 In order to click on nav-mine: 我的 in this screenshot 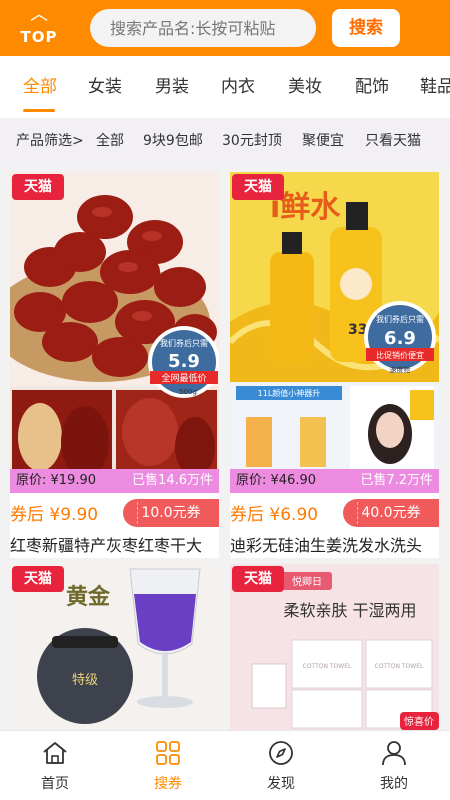, I will do `click(394, 765)`.